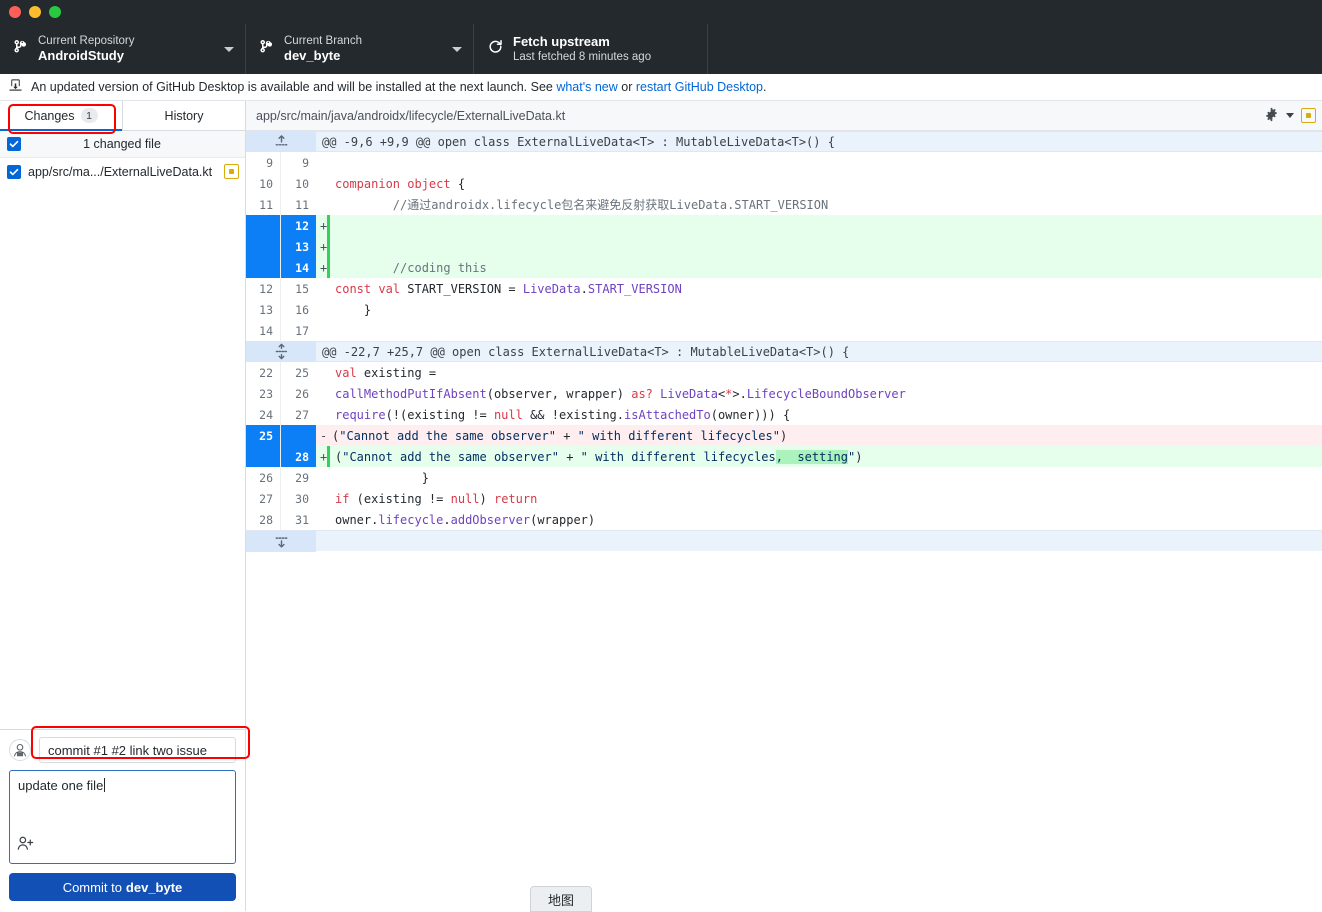 The image size is (1322, 912). What do you see at coordinates (263, 498) in the screenshot?
I see `old-line-number: 27` at bounding box center [263, 498].